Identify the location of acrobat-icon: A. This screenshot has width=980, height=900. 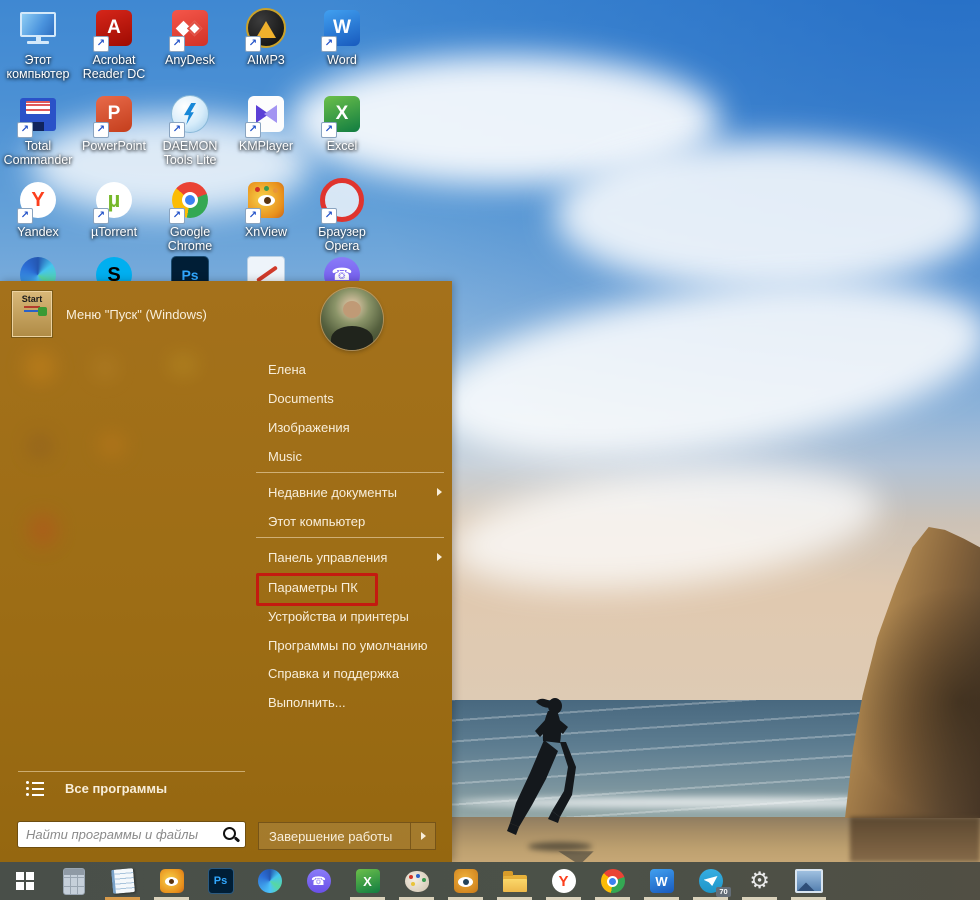
(114, 29).